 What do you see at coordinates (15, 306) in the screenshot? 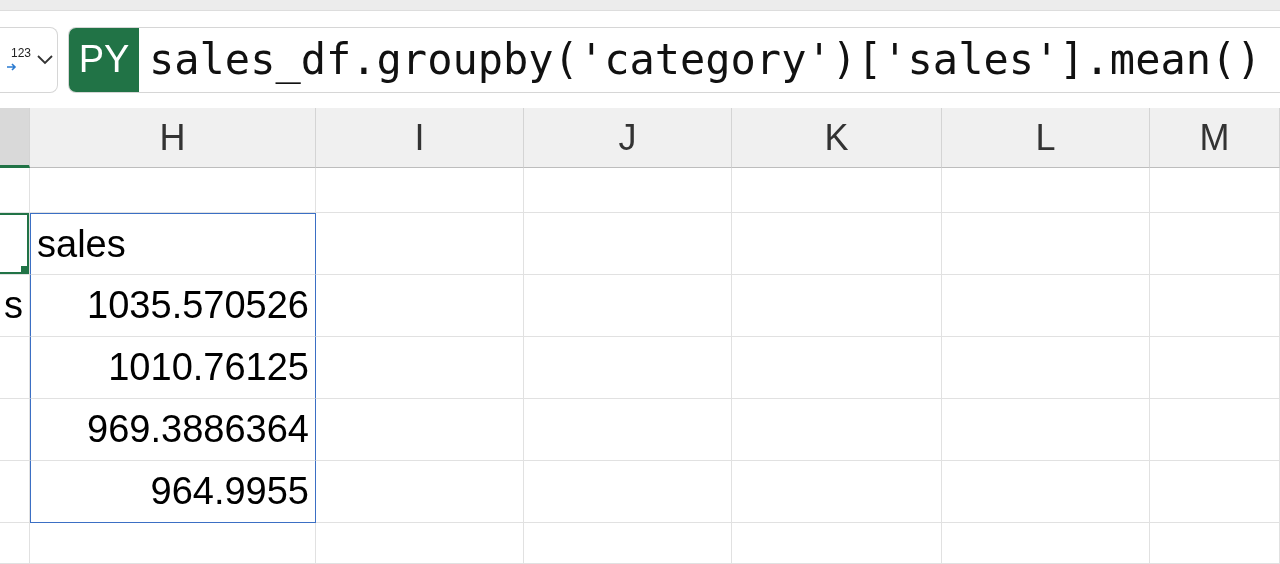
I see `table-cell: s` at bounding box center [15, 306].